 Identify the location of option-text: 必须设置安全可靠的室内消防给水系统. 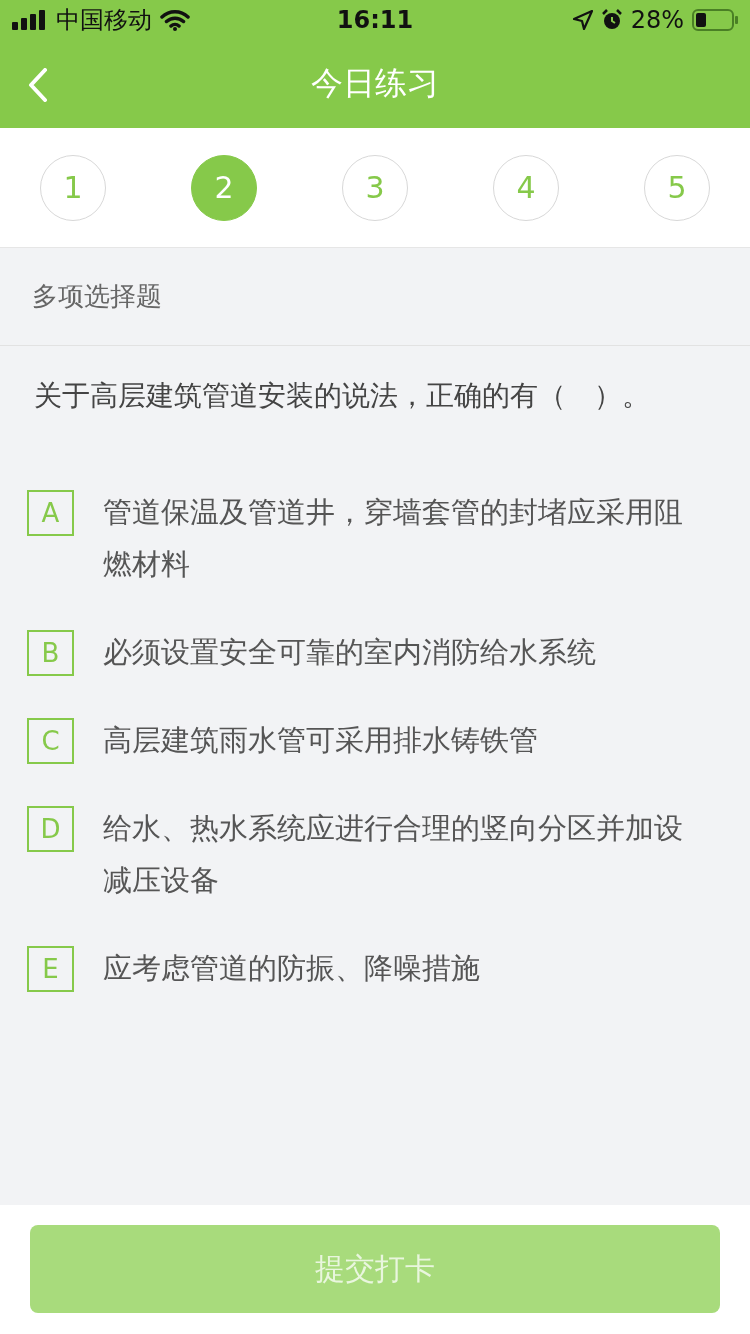
(404, 652).